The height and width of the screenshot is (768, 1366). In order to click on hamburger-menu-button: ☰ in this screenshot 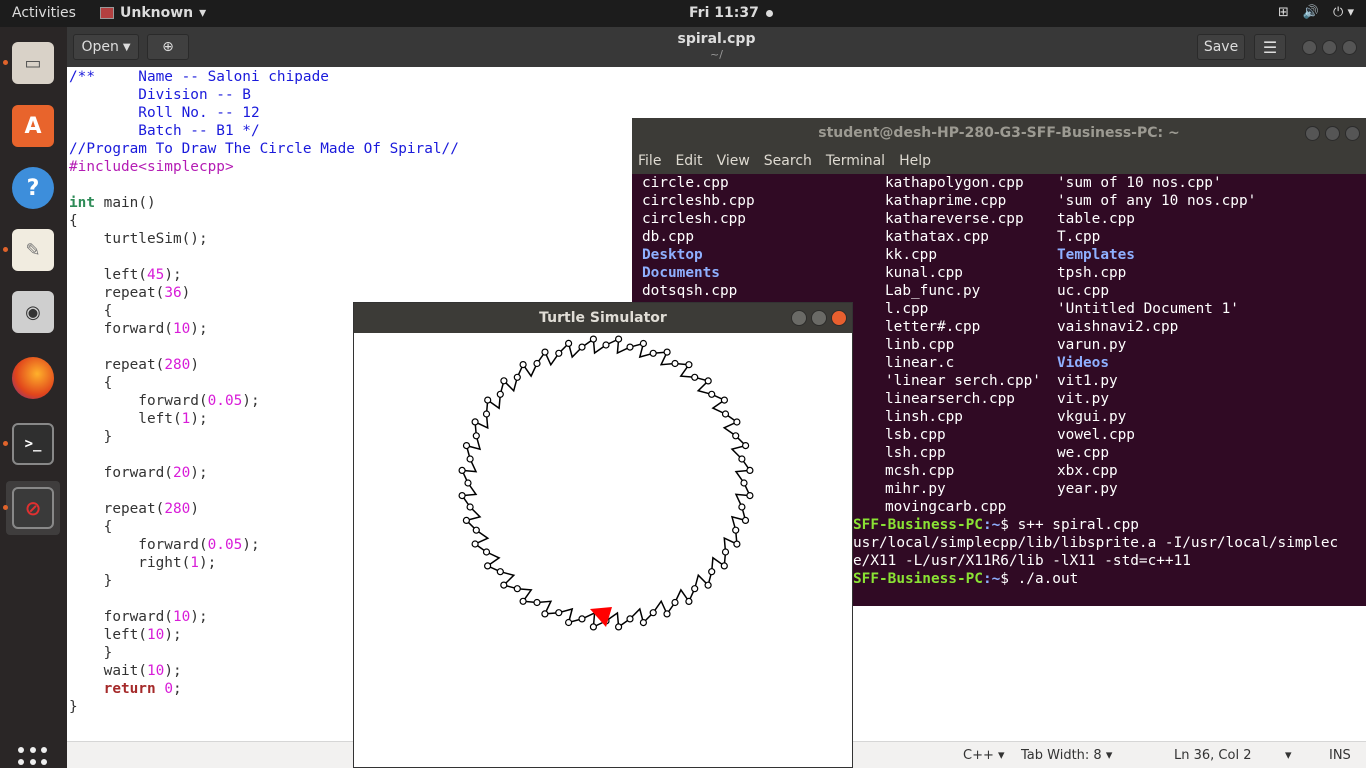, I will do `click(1270, 47)`.